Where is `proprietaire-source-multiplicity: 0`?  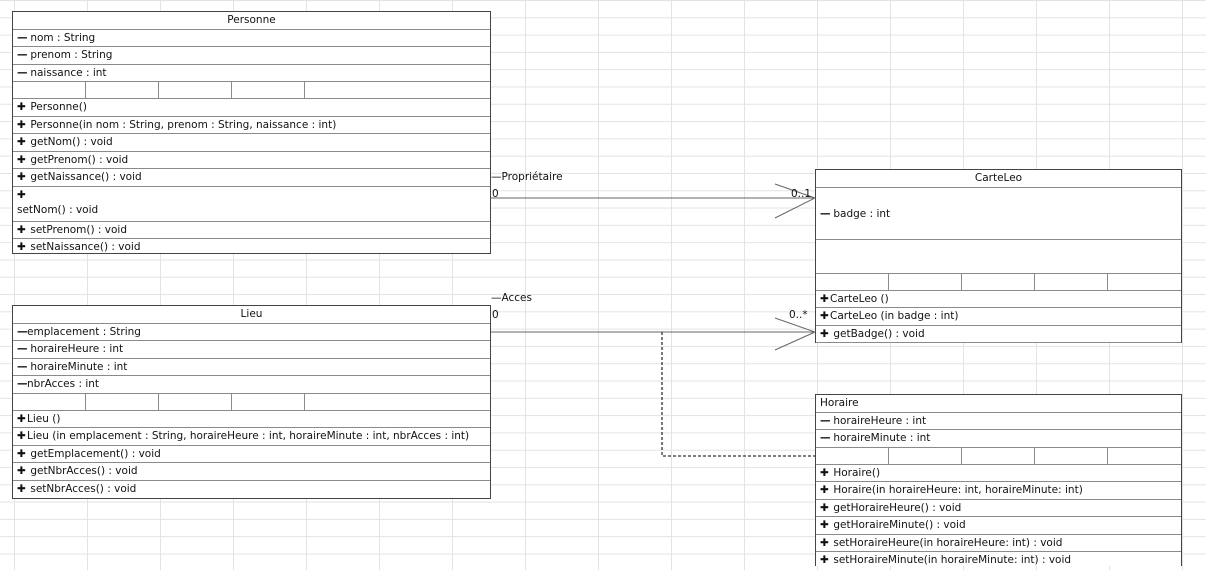 proprietaire-source-multiplicity: 0 is located at coordinates (495, 194).